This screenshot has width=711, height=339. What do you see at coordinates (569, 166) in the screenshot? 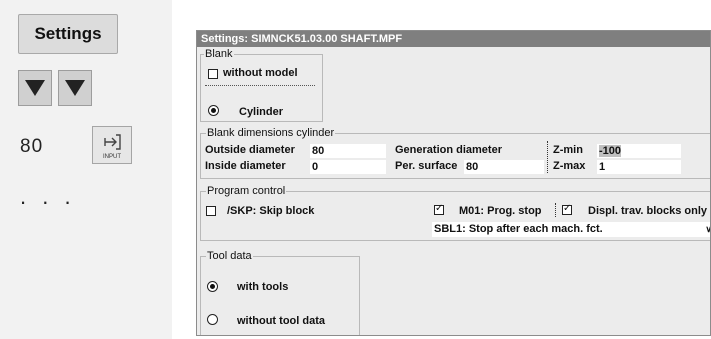
I see `zmax-label: Z-max` at bounding box center [569, 166].